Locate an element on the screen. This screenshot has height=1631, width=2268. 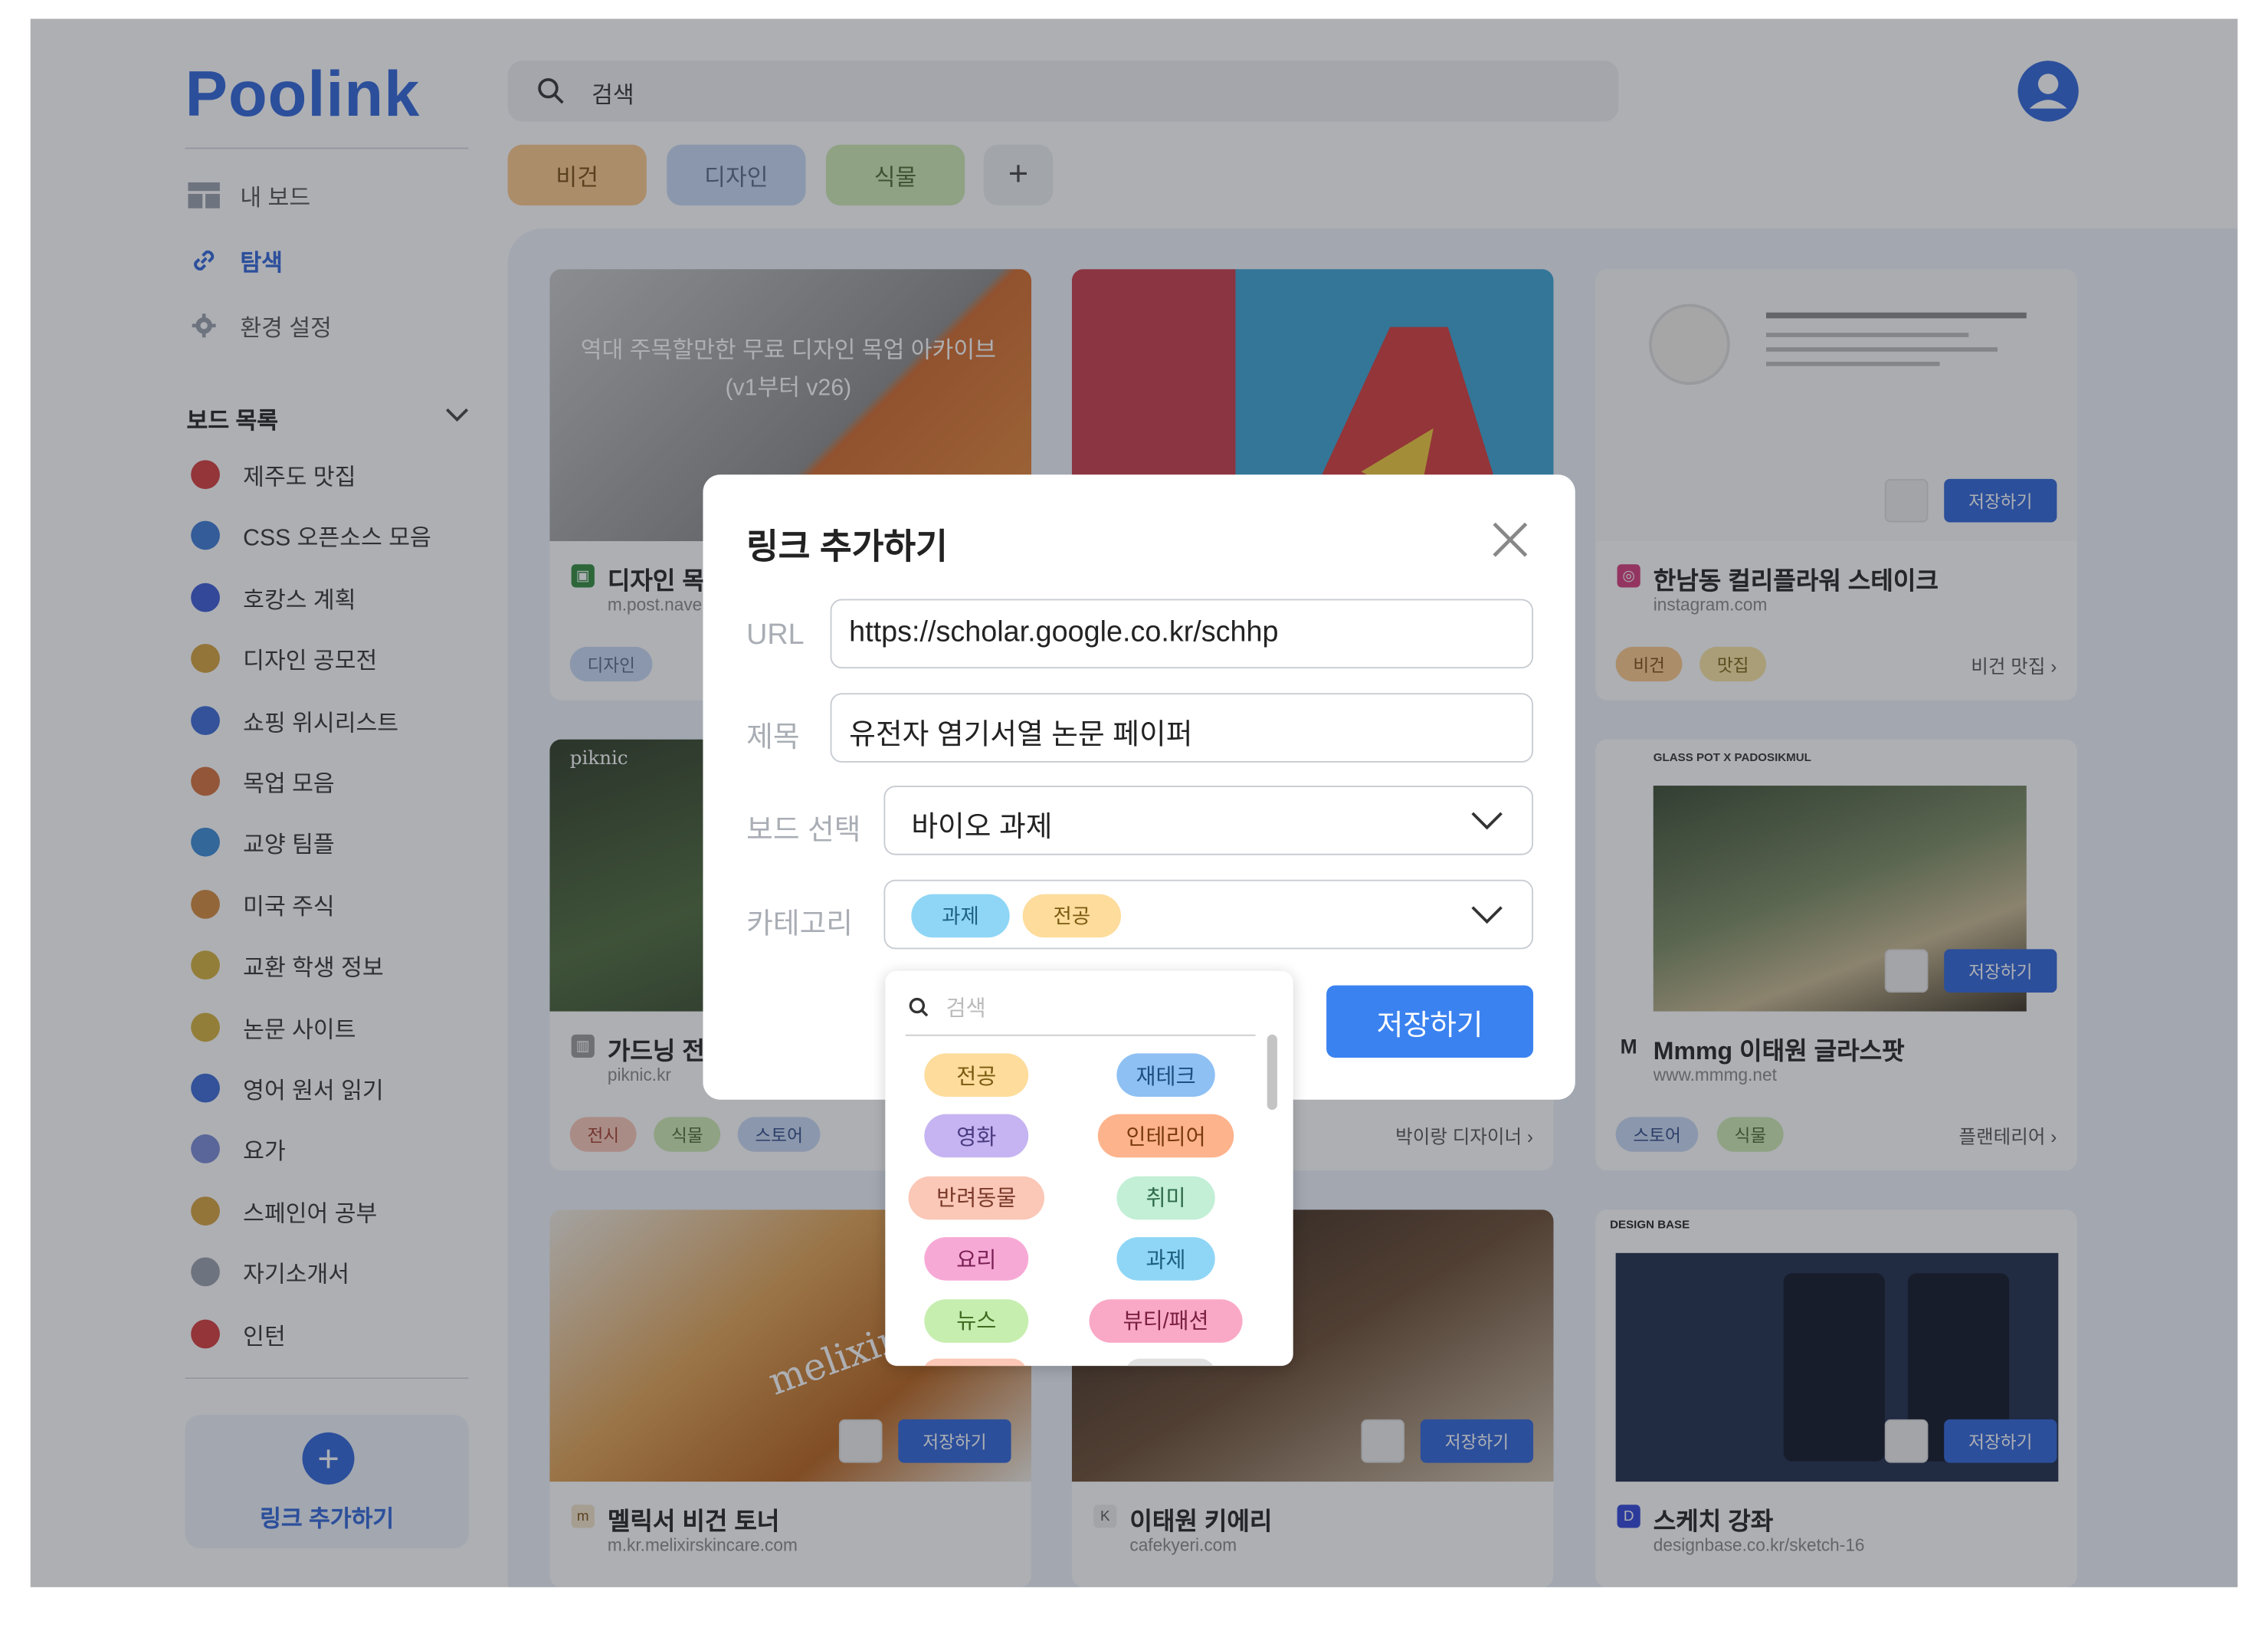
board-label: 보드 선택 is located at coordinates (803, 830).